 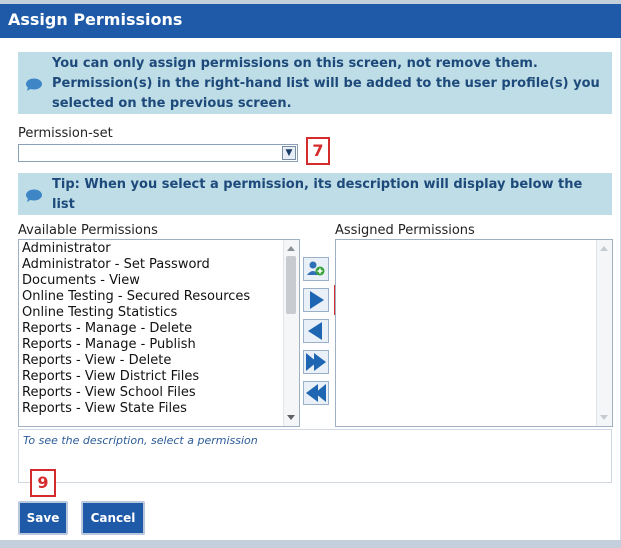 I want to click on permission-set-select: ▼, so click(x=158, y=153).